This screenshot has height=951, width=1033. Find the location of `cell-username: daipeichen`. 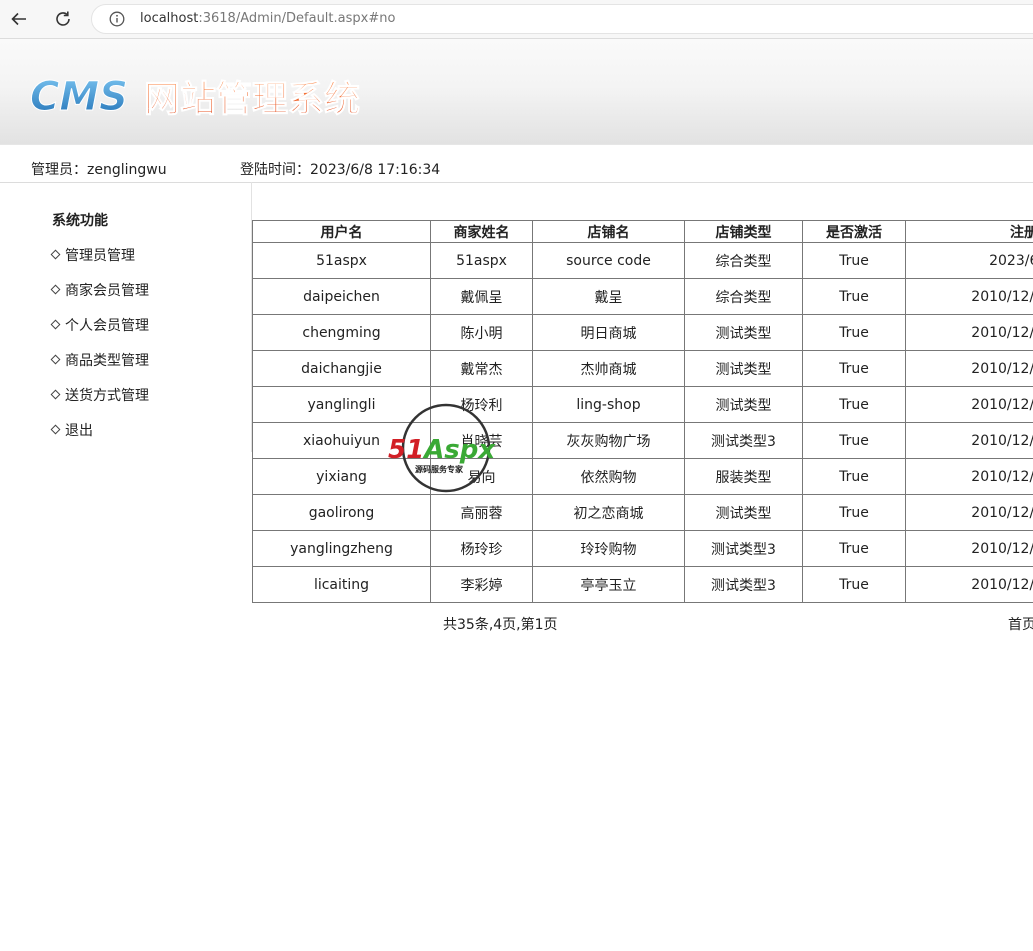

cell-username: daipeichen is located at coordinates (341, 296).